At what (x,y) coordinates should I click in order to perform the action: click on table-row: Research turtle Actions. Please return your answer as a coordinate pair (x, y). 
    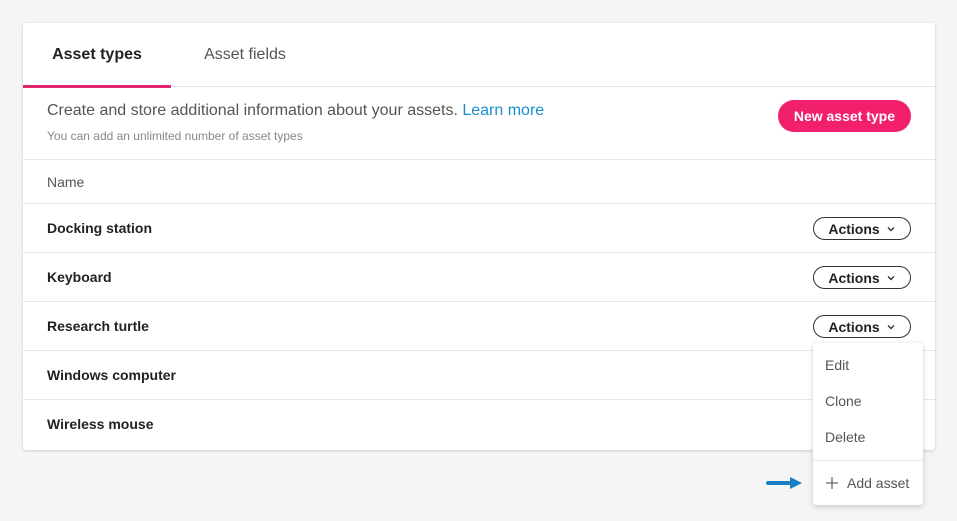
    Looking at the image, I should click on (479, 326).